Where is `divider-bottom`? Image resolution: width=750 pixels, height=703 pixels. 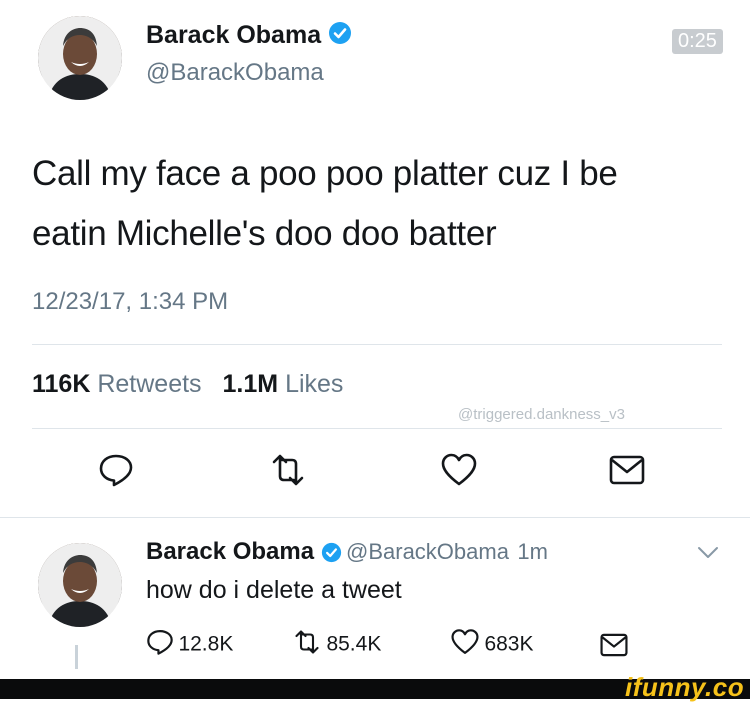 divider-bottom is located at coordinates (375, 517).